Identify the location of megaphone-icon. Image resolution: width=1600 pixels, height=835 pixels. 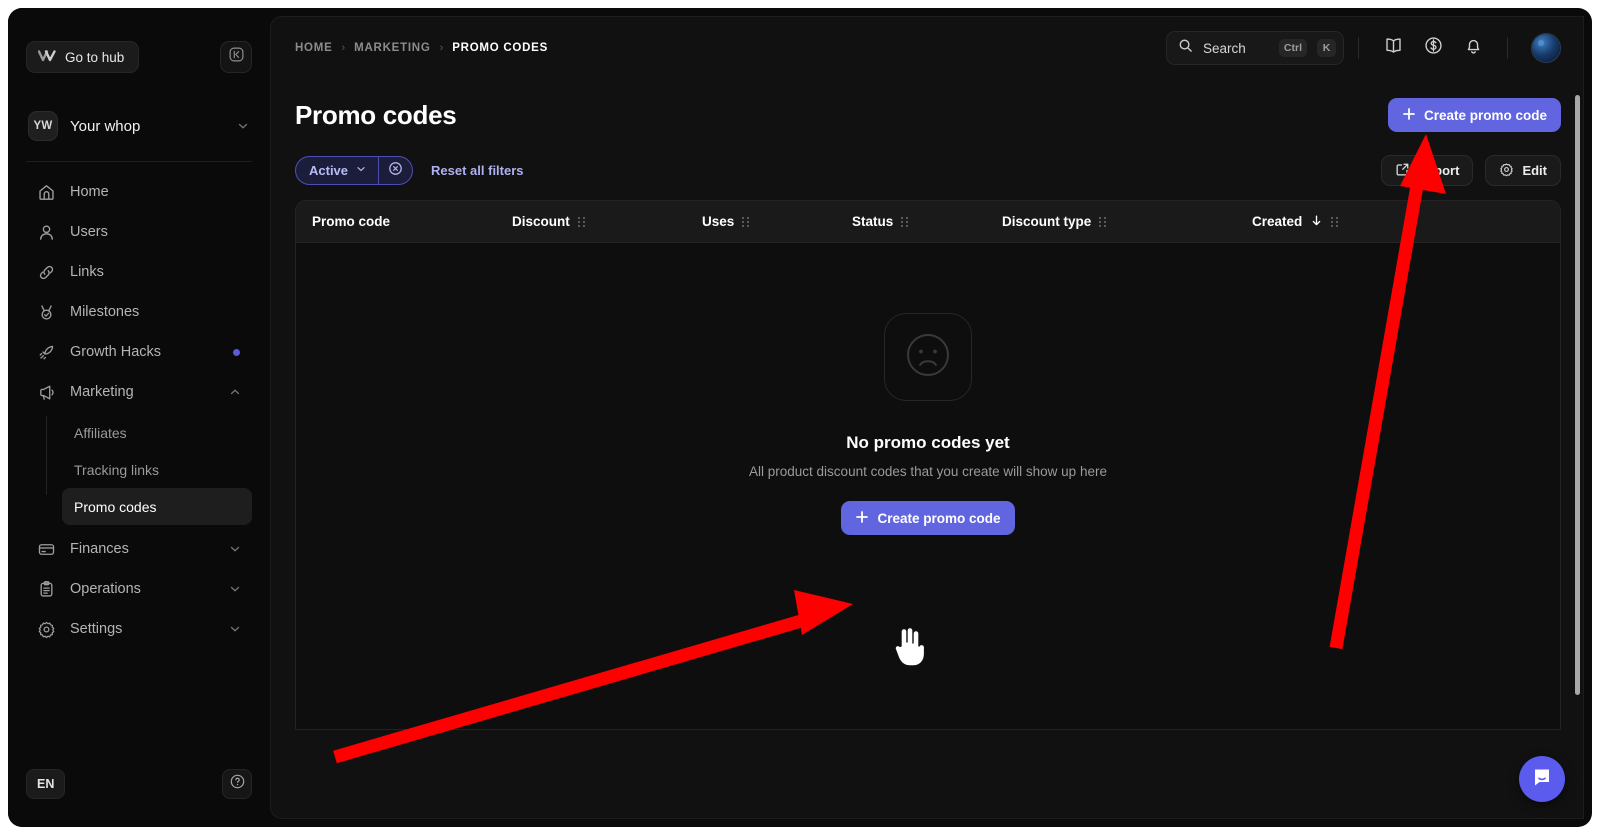
(46, 392).